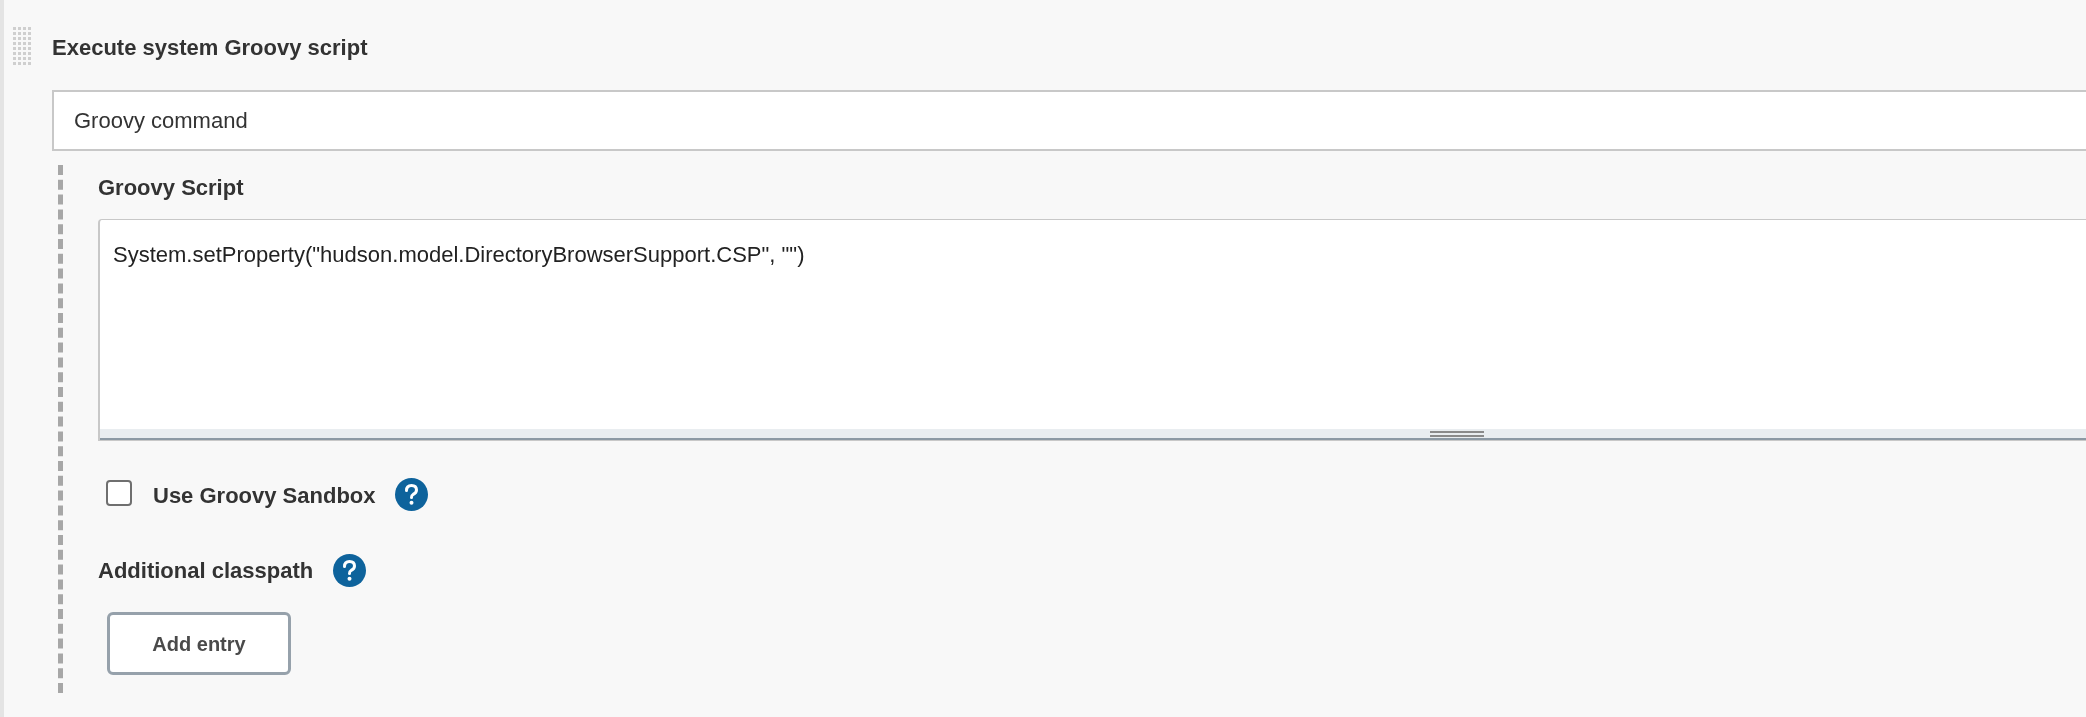  I want to click on section-title: Execute system Groovy script, so click(210, 47).